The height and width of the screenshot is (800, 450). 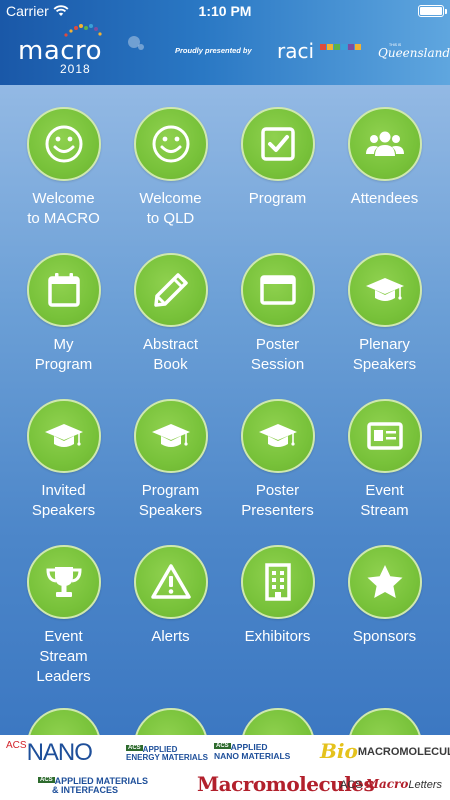 I want to click on star-icon, so click(x=384, y=581).